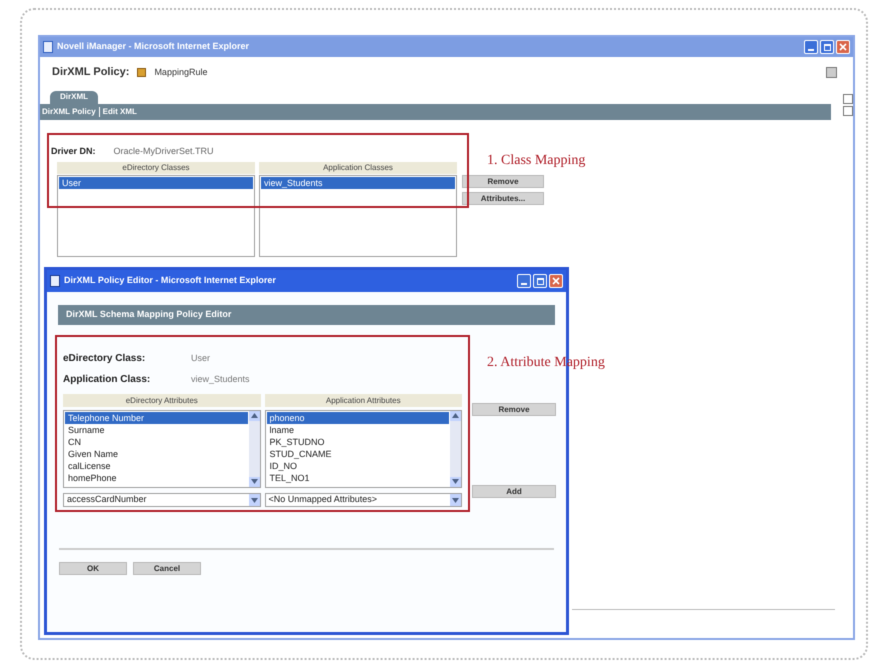 The height and width of the screenshot is (666, 881). Describe the element at coordinates (358, 183) in the screenshot. I see `list-item: view_Students` at that location.